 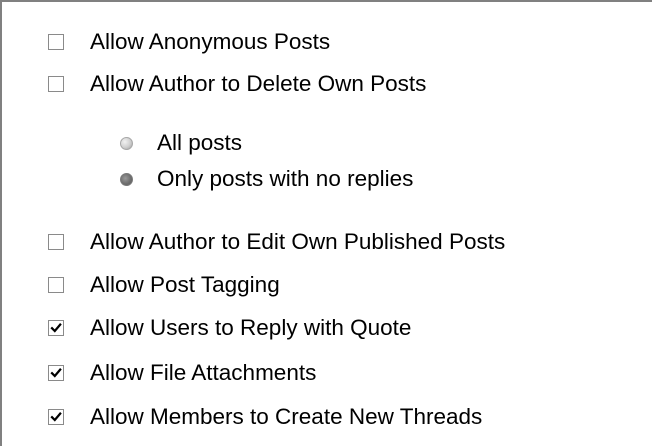 I want to click on allow-author-delete-option: Allow Author to Delete Own Posts, so click(x=237, y=84).